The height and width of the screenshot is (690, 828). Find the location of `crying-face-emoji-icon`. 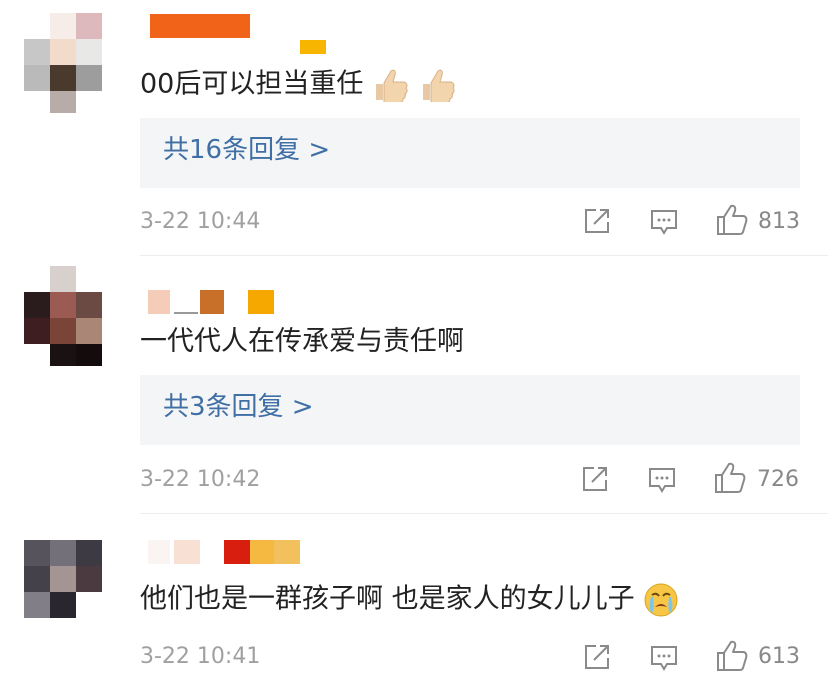

crying-face-emoji-icon is located at coordinates (661, 600).